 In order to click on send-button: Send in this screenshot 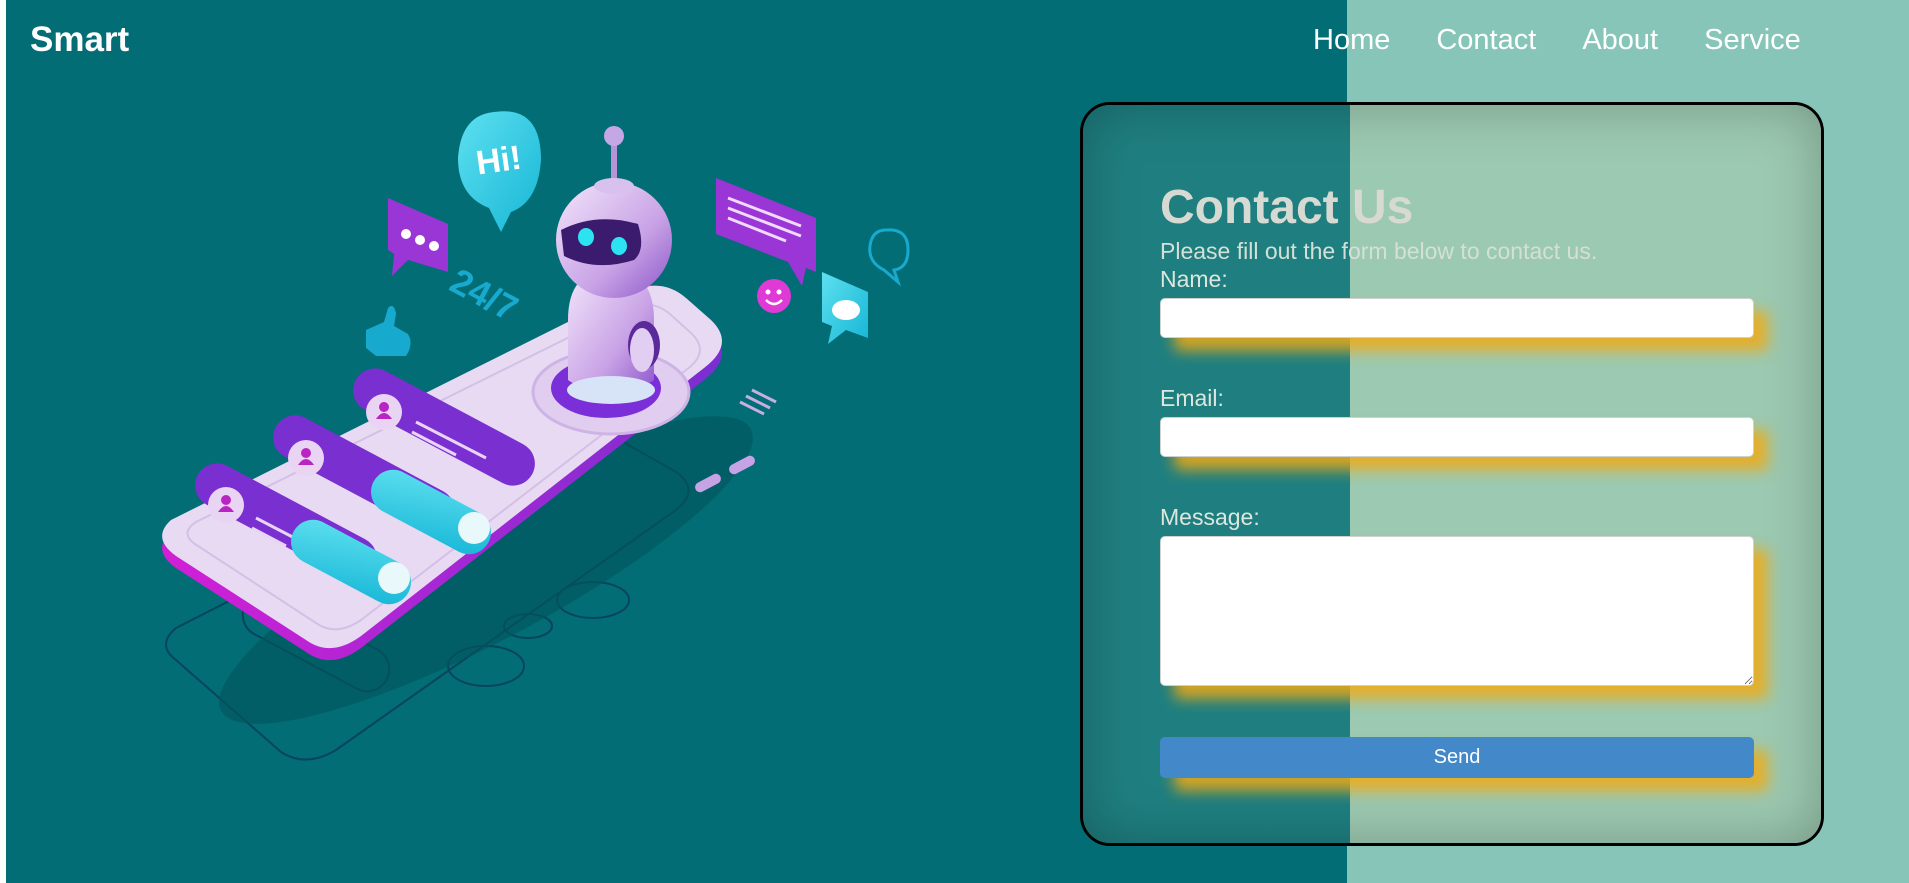, I will do `click(1457, 757)`.